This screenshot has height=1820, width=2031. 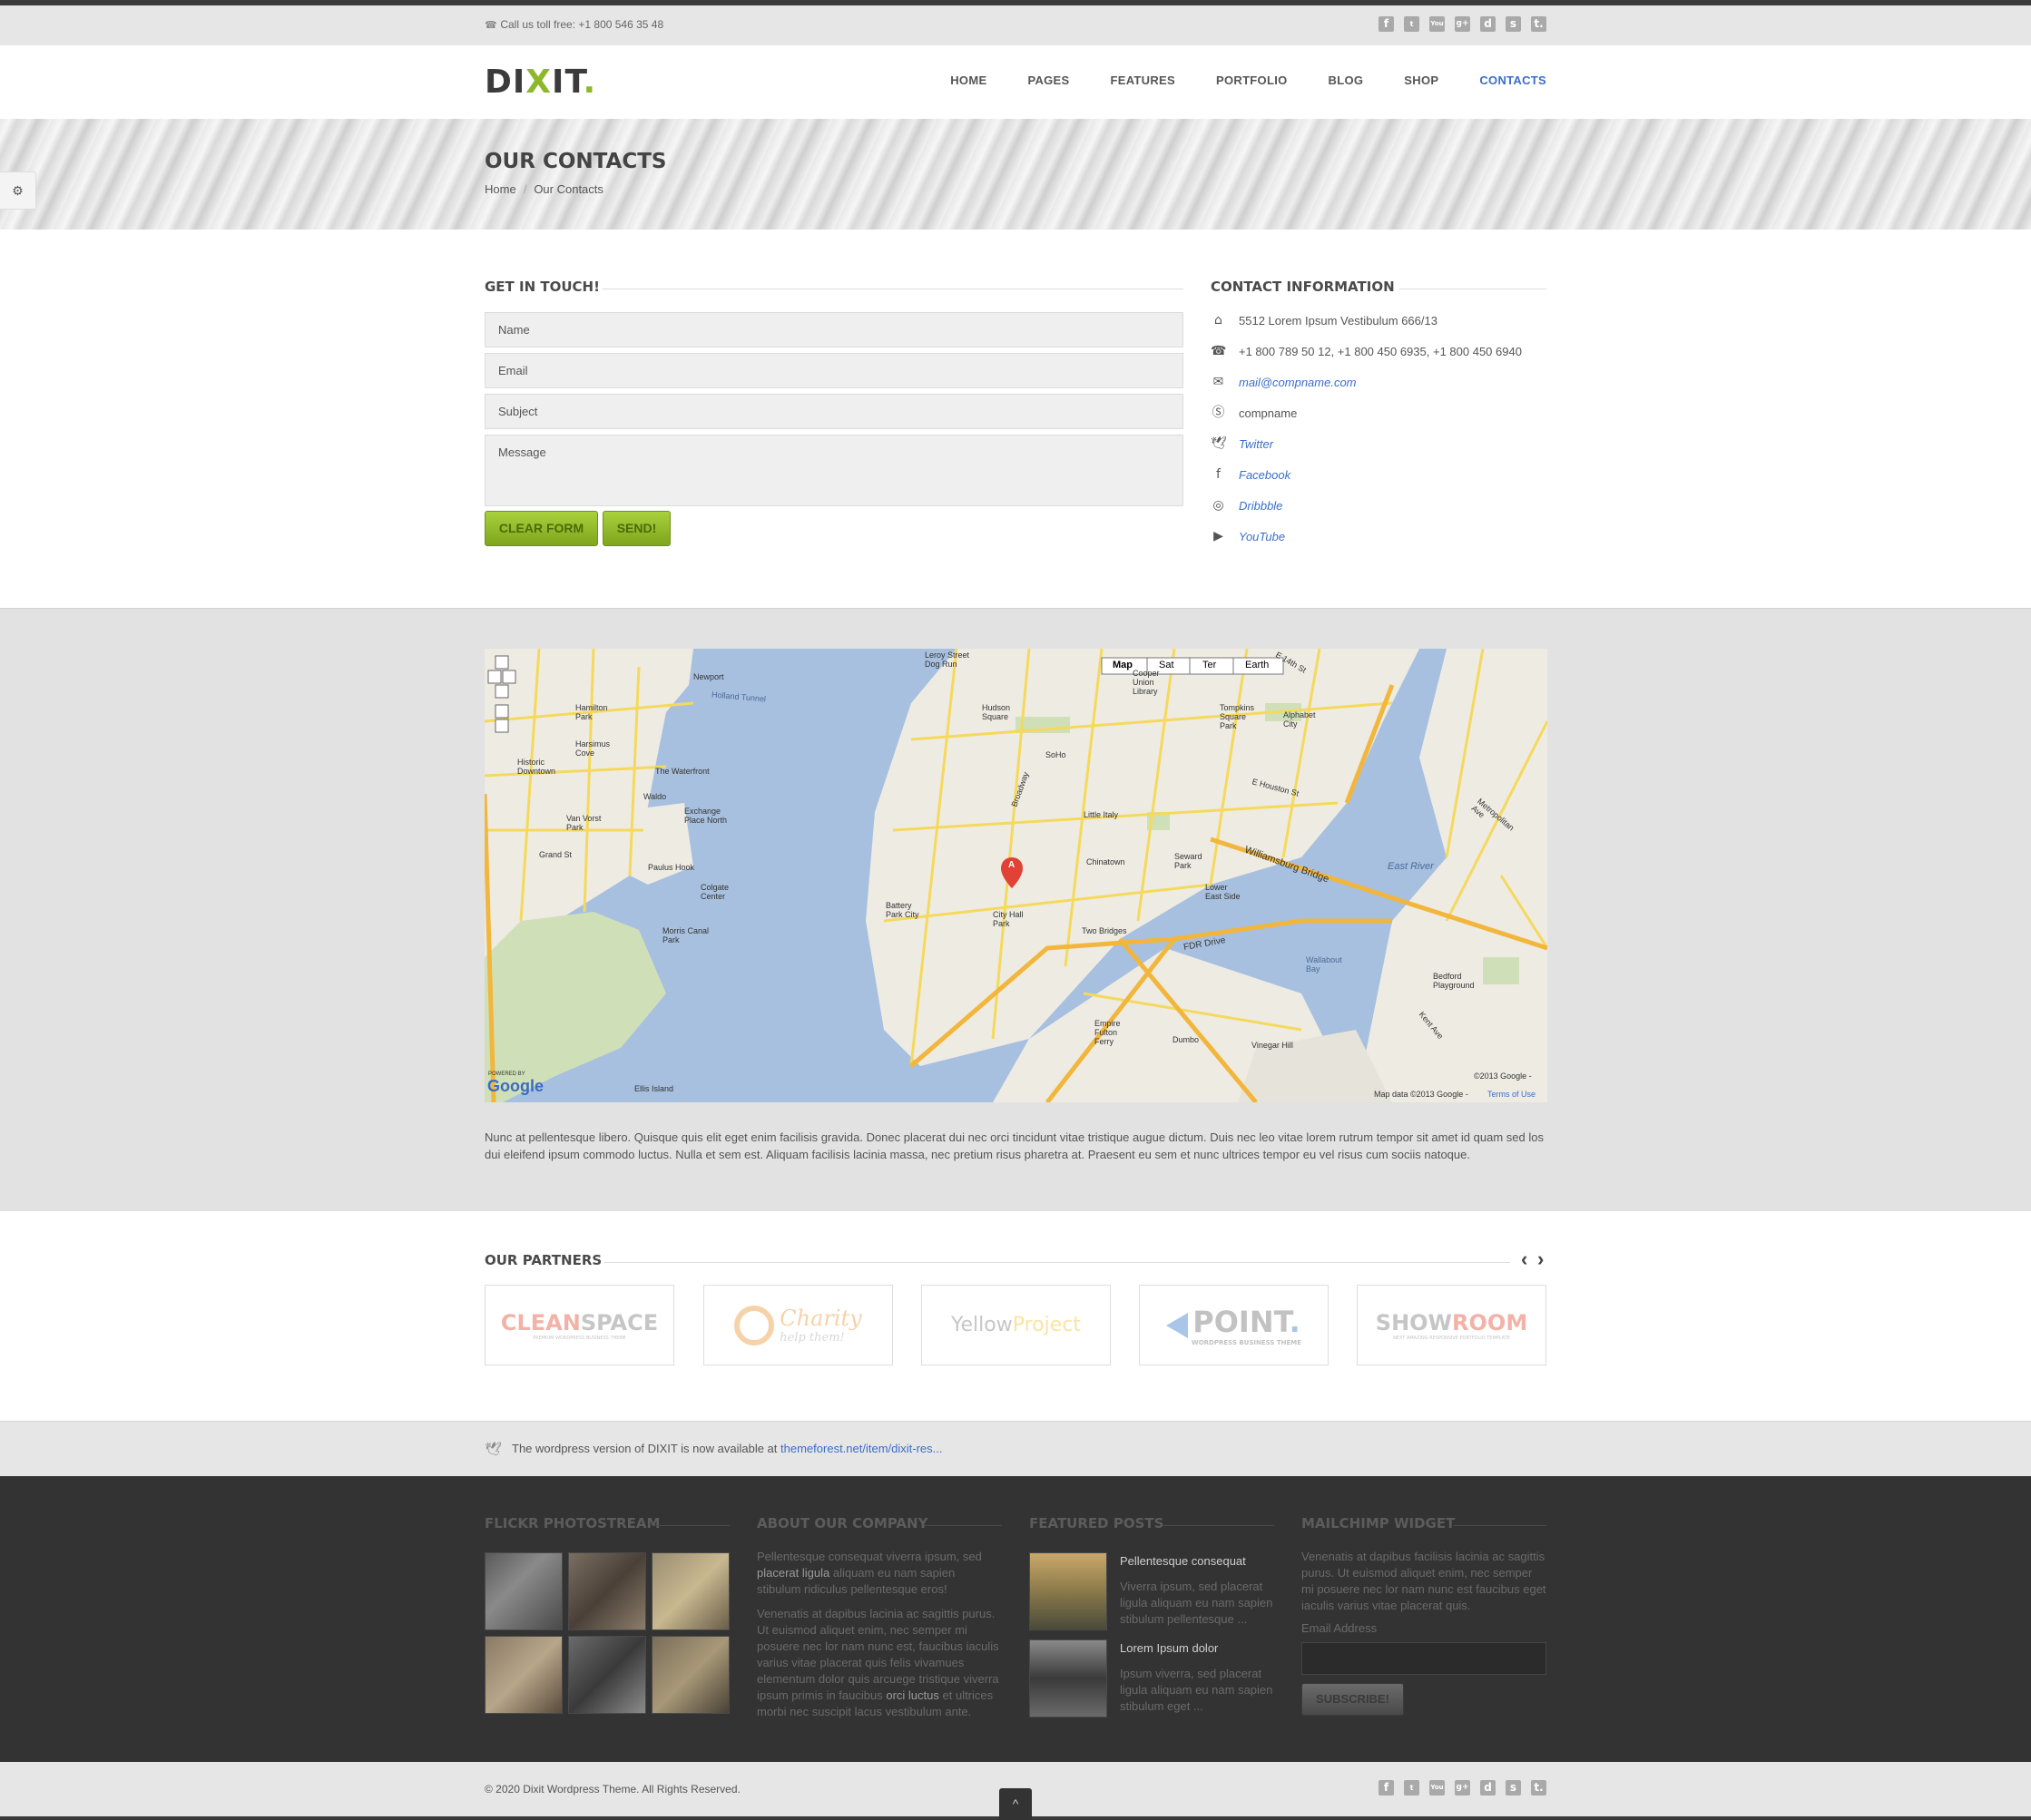 I want to click on dribbble-link: Dribbble, so click(x=1260, y=506).